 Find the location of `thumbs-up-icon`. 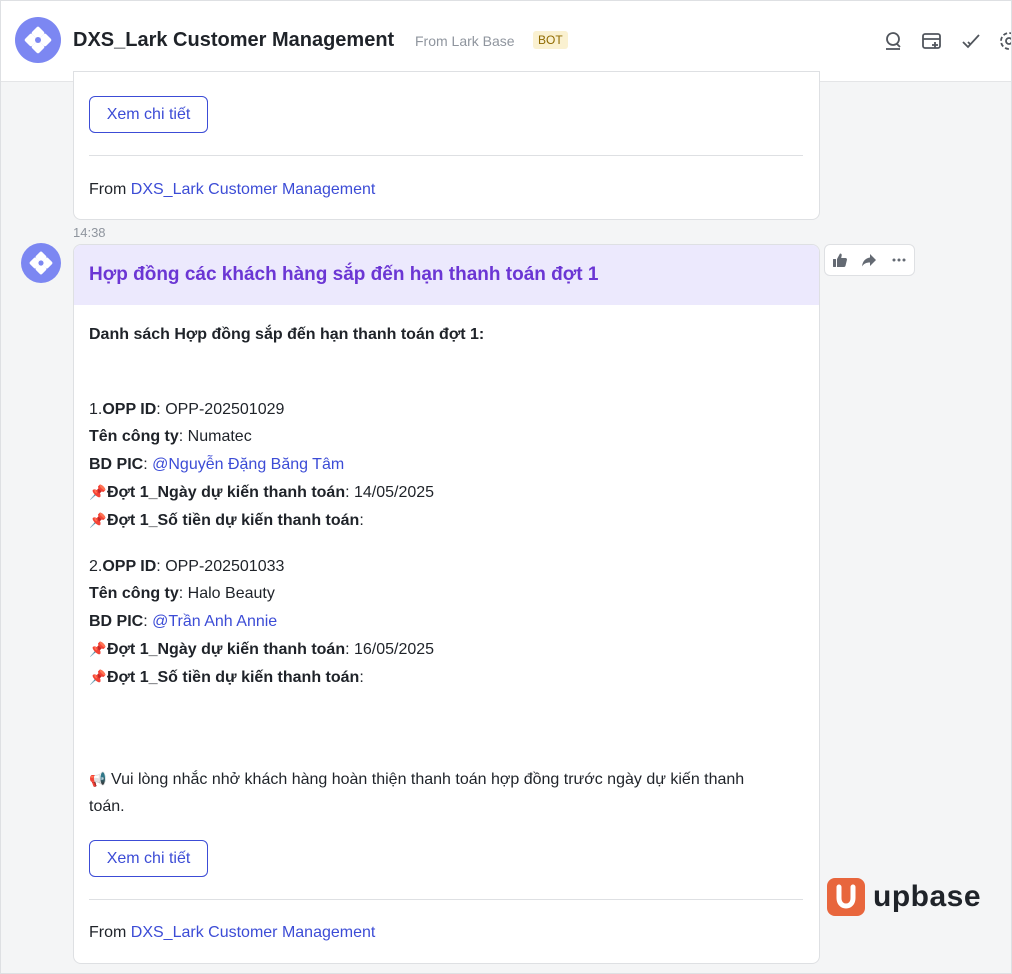

thumbs-up-icon is located at coordinates (840, 260).